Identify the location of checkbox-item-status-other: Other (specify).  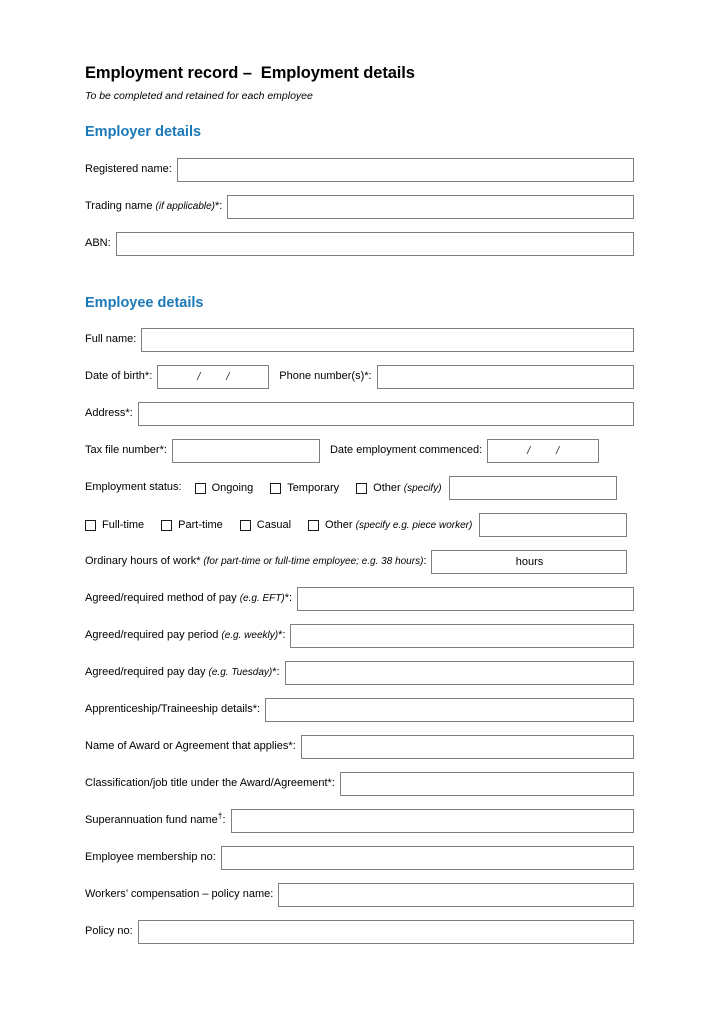
(399, 488).